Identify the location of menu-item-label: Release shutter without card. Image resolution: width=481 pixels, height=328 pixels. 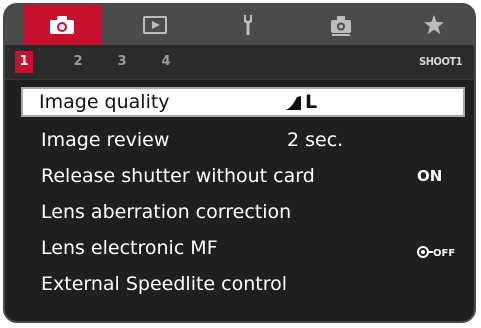
(178, 176).